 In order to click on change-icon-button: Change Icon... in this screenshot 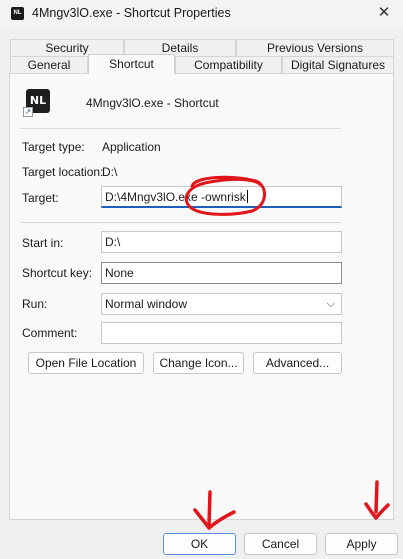, I will do `click(198, 363)`.